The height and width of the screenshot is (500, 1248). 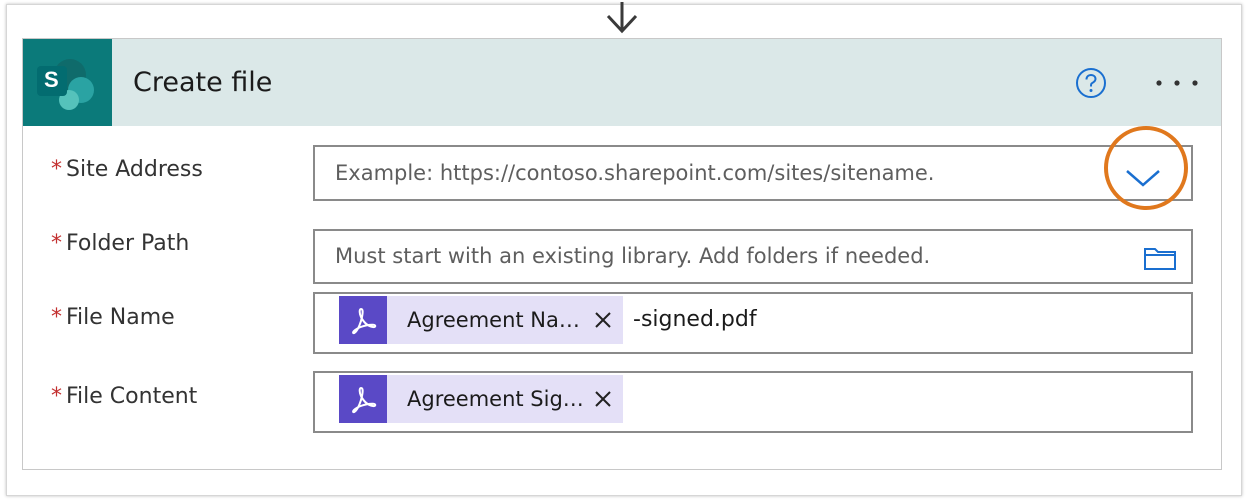 What do you see at coordinates (127, 169) in the screenshot?
I see `site-address-label: * Site Address` at bounding box center [127, 169].